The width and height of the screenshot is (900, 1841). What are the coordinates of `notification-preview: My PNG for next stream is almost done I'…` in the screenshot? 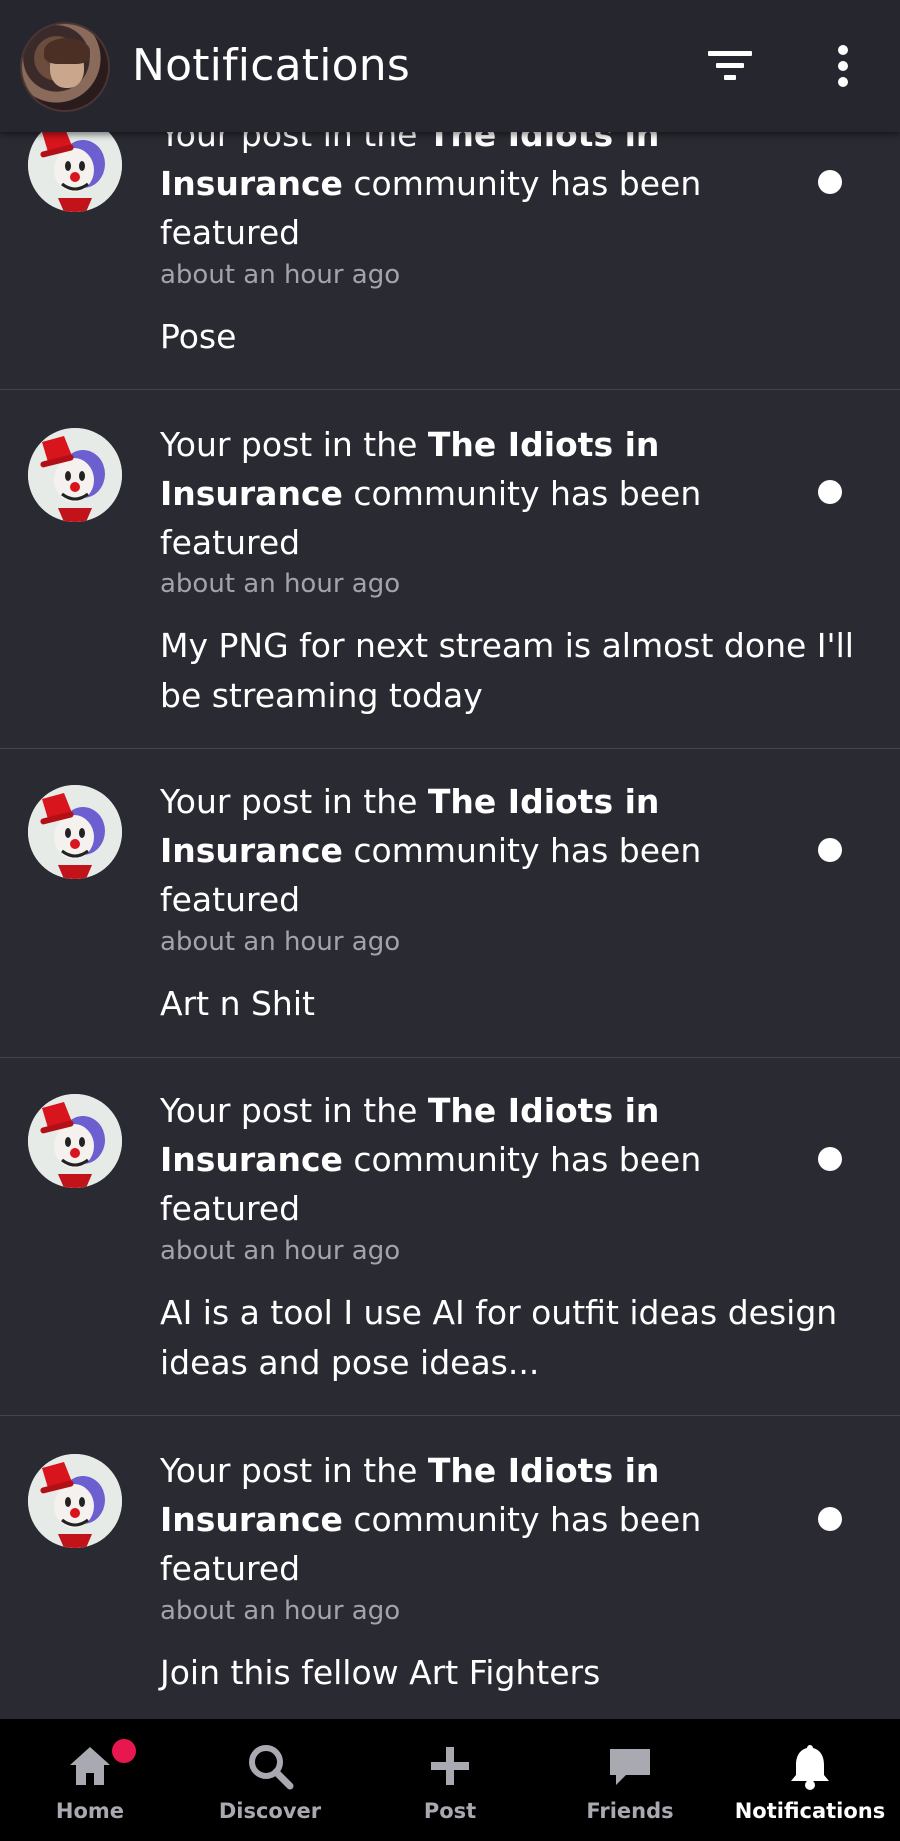 It's located at (507, 670).